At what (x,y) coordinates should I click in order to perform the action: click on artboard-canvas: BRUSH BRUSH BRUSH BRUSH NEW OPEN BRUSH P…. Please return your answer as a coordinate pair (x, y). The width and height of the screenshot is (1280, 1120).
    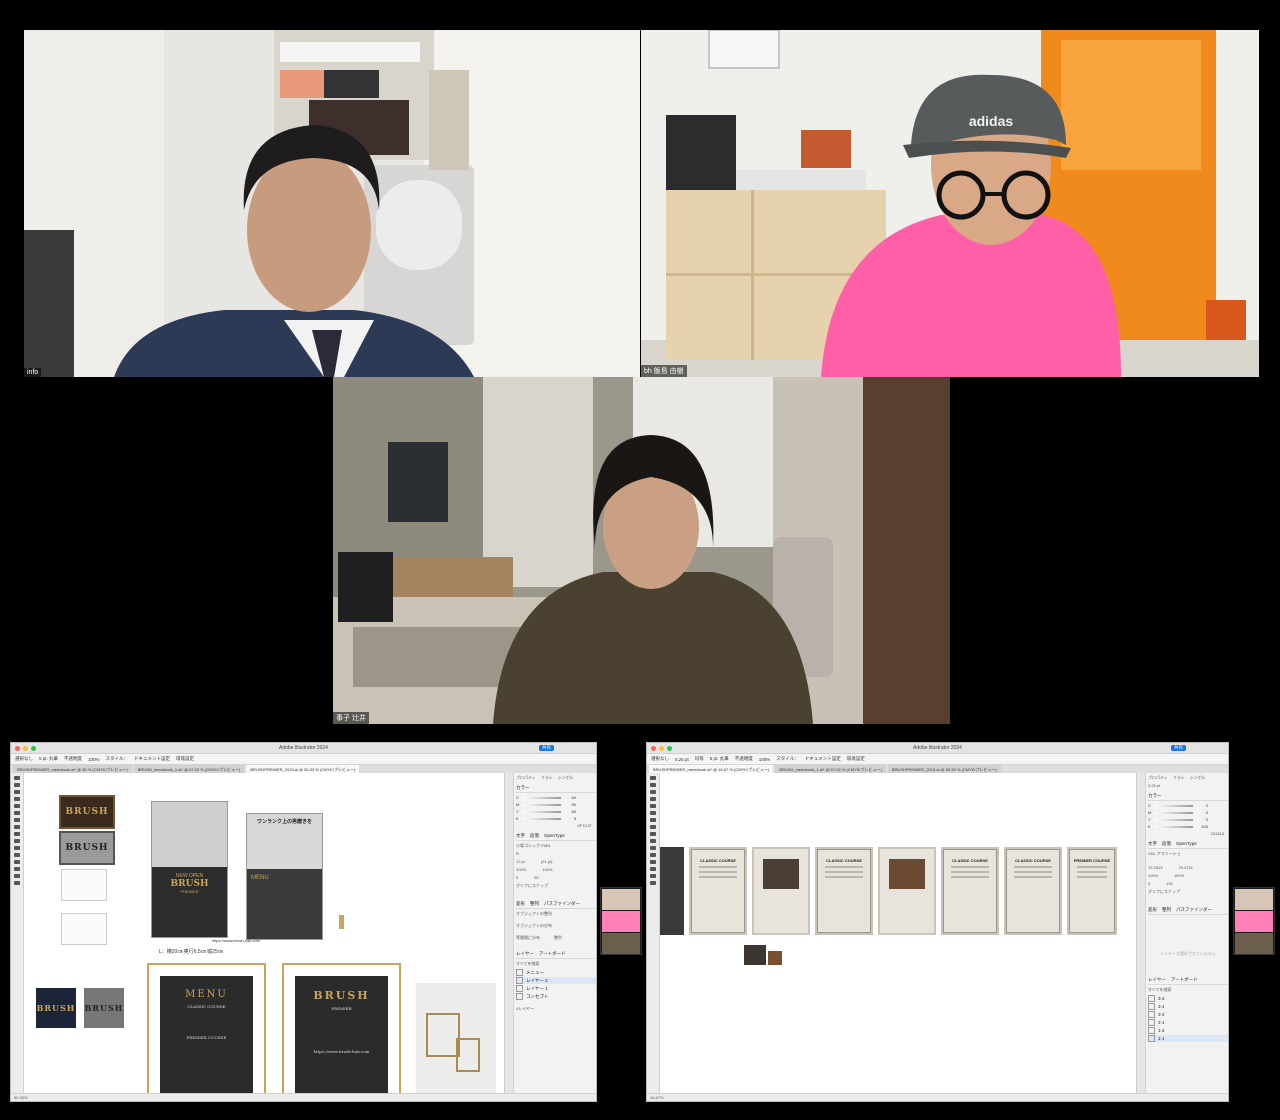
    Looking at the image, I should click on (264, 937).